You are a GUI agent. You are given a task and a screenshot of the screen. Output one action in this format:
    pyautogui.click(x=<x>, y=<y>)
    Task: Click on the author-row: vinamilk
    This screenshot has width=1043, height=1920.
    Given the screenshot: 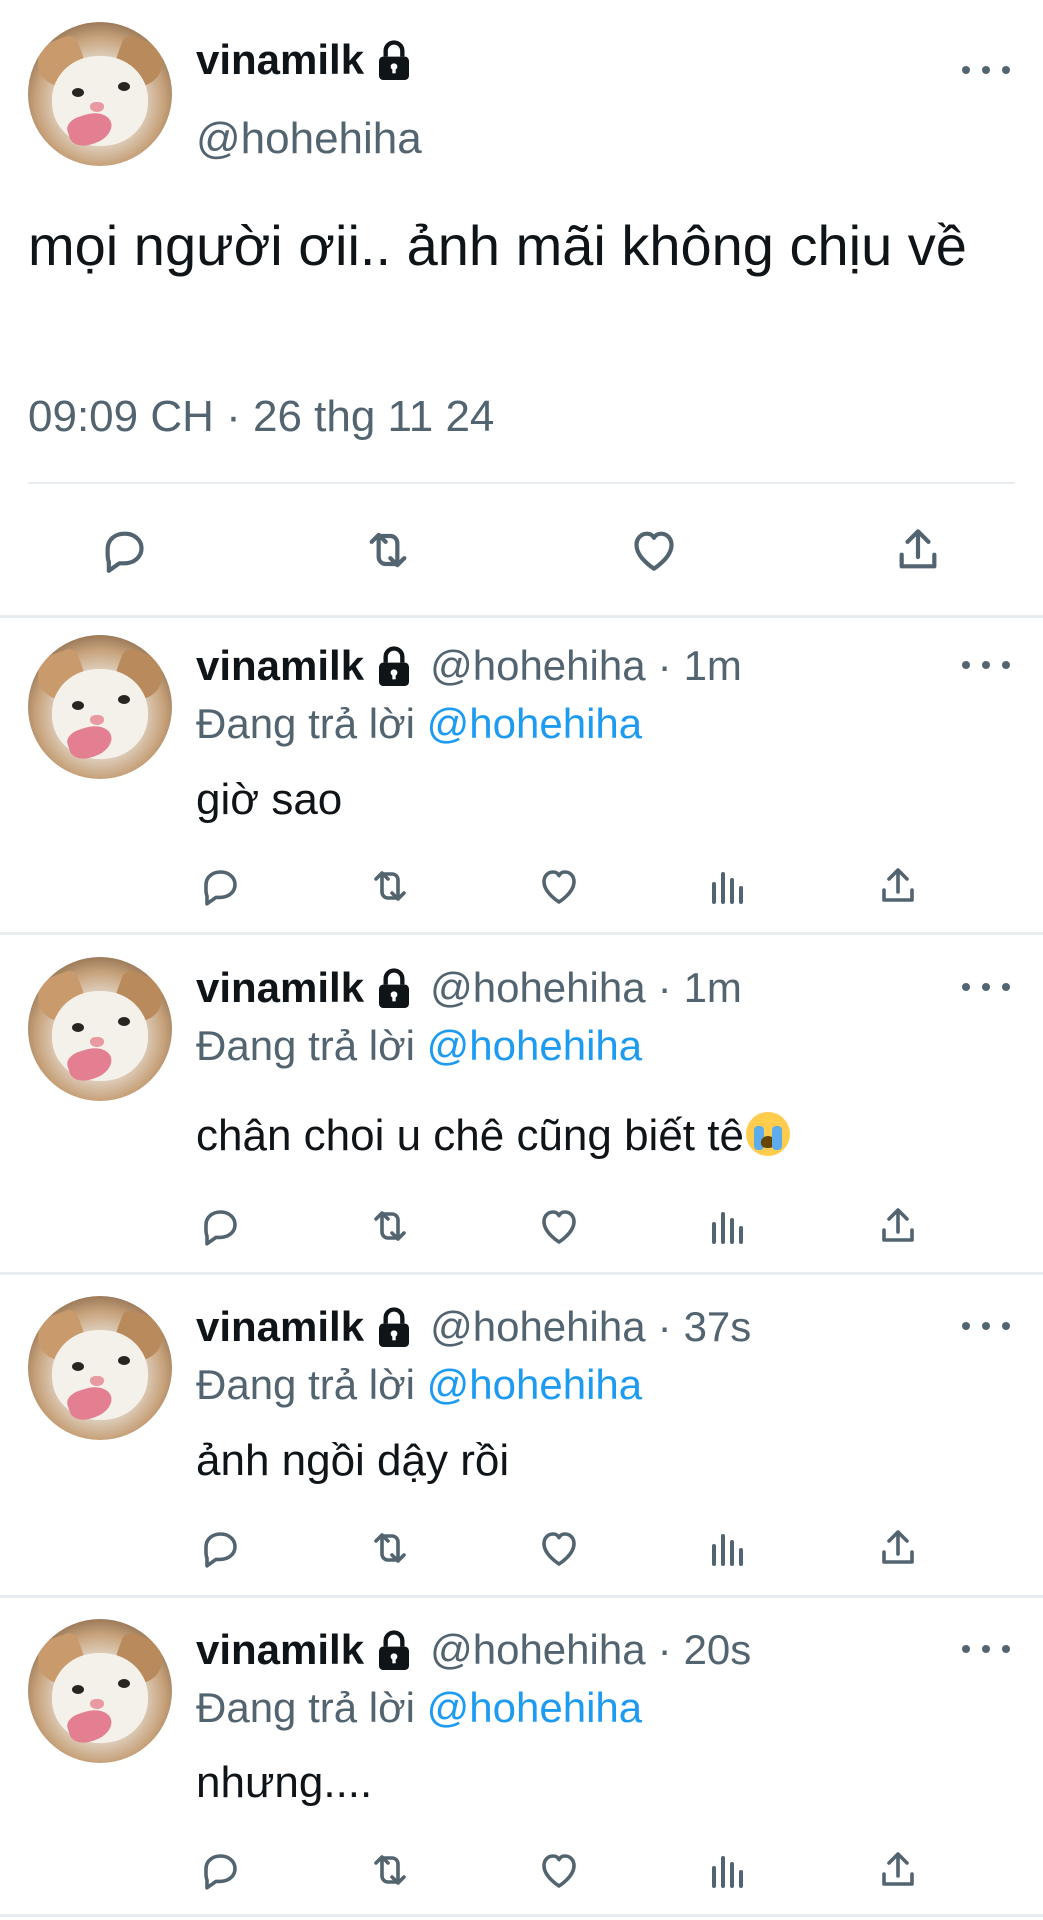 What is the action you would take?
    pyautogui.click(x=305, y=60)
    